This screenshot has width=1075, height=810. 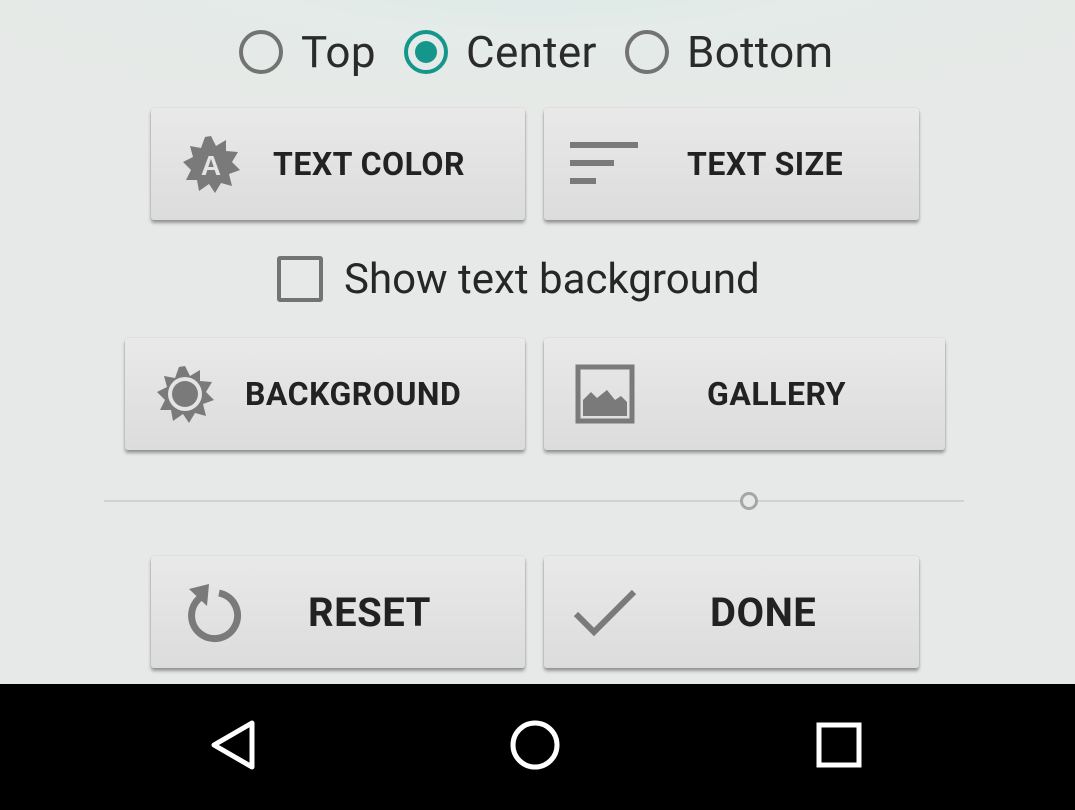 I want to click on radio-top: Top, so click(x=307, y=52).